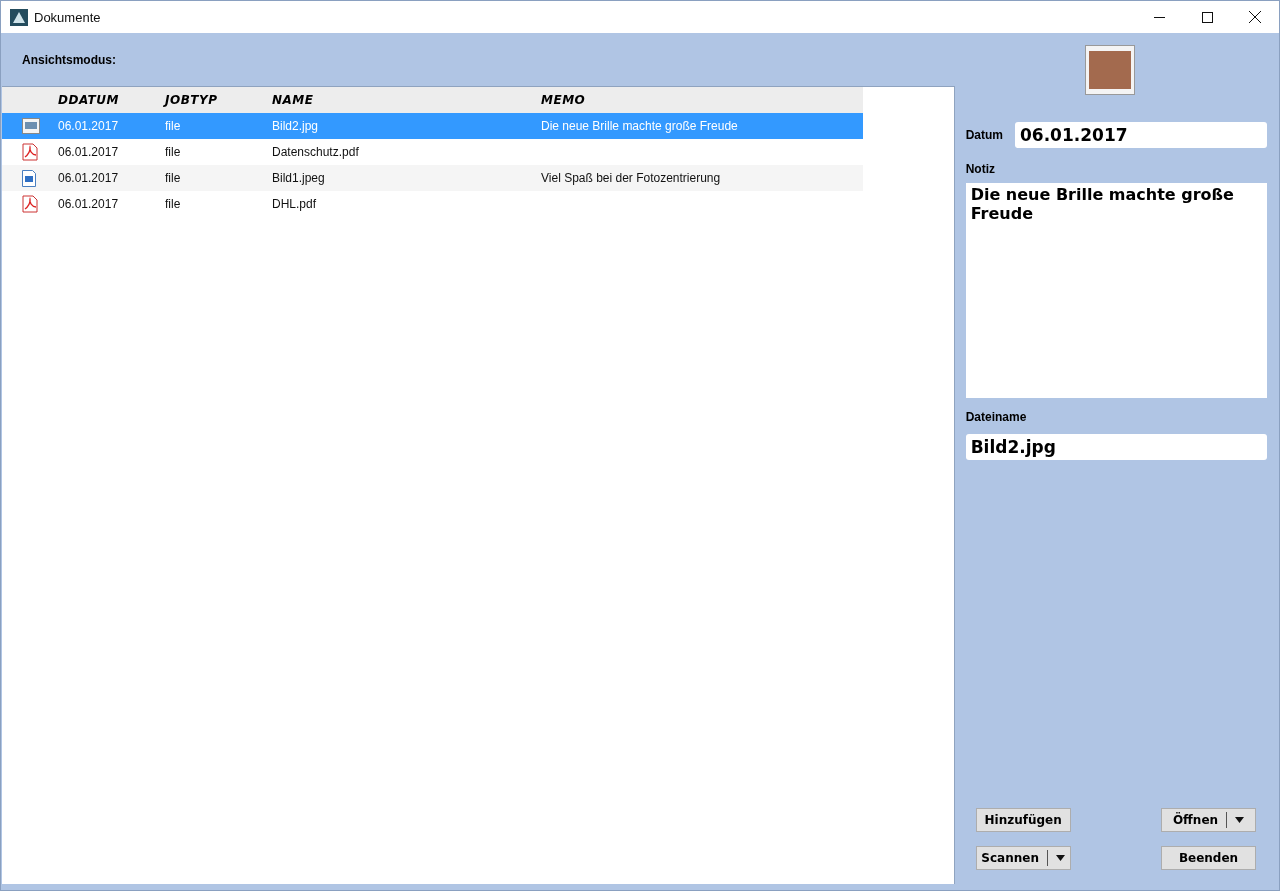 This screenshot has height=891, width=1280. Describe the element at coordinates (69, 60) in the screenshot. I see `view-mode-label: Ansichtsmodus:` at that location.